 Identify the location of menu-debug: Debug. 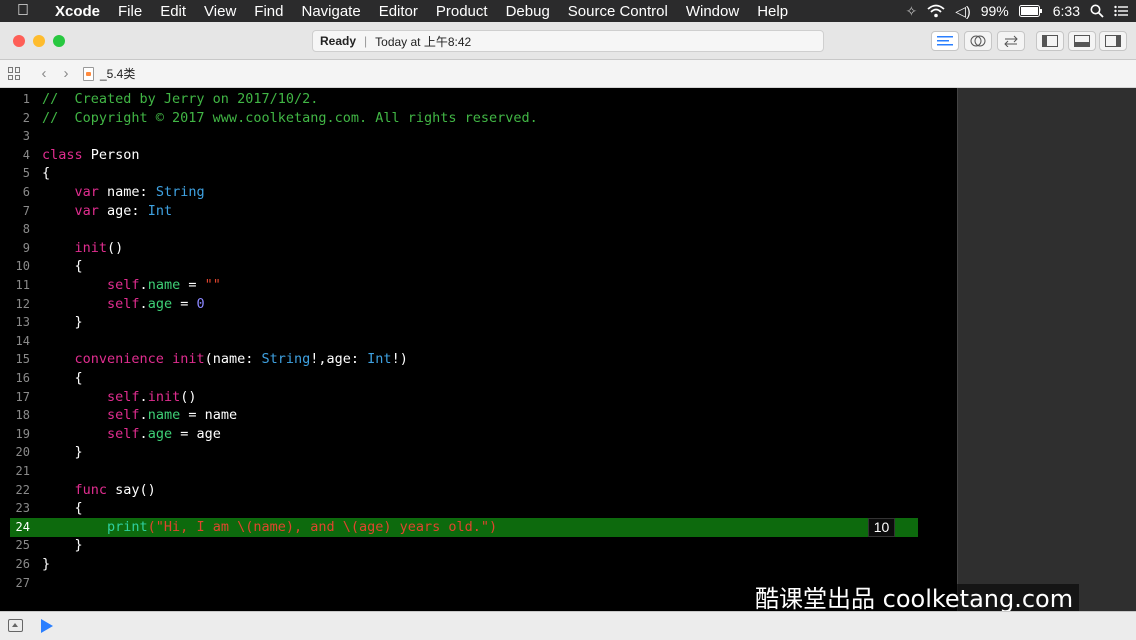
(528, 11).